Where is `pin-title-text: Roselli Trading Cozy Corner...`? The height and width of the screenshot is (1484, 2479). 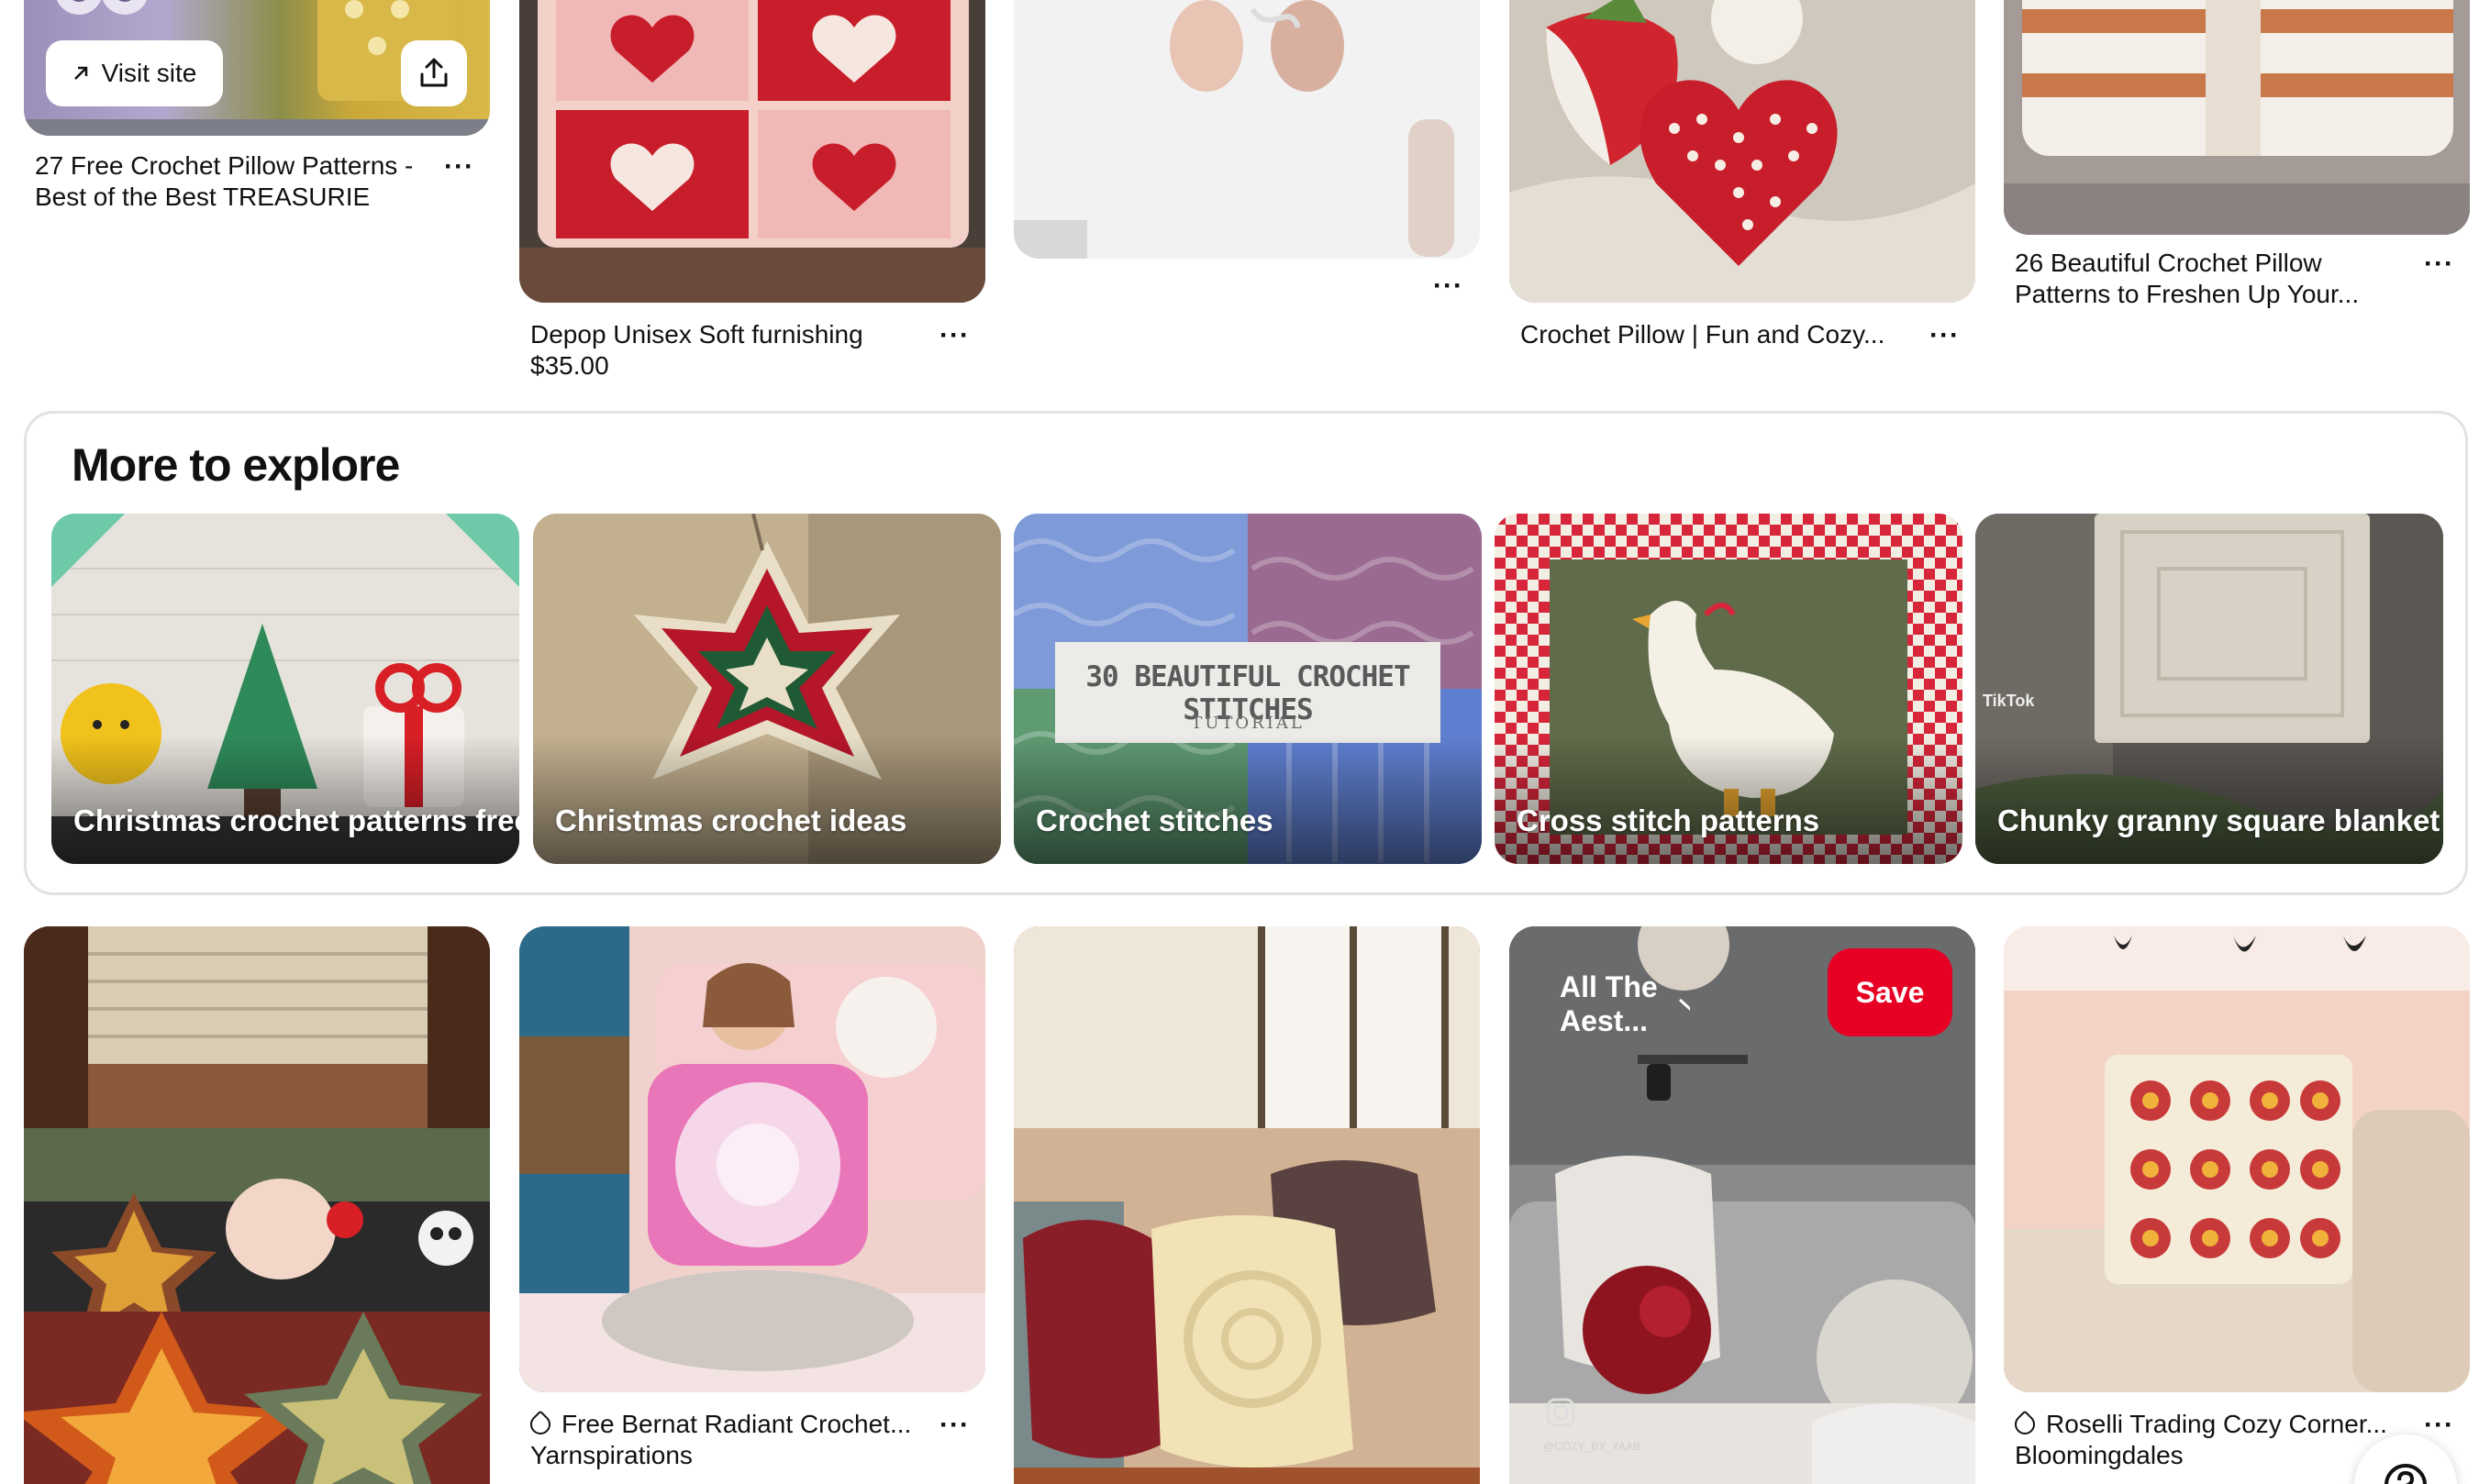 pin-title-text: Roselli Trading Cozy Corner... is located at coordinates (2216, 1424).